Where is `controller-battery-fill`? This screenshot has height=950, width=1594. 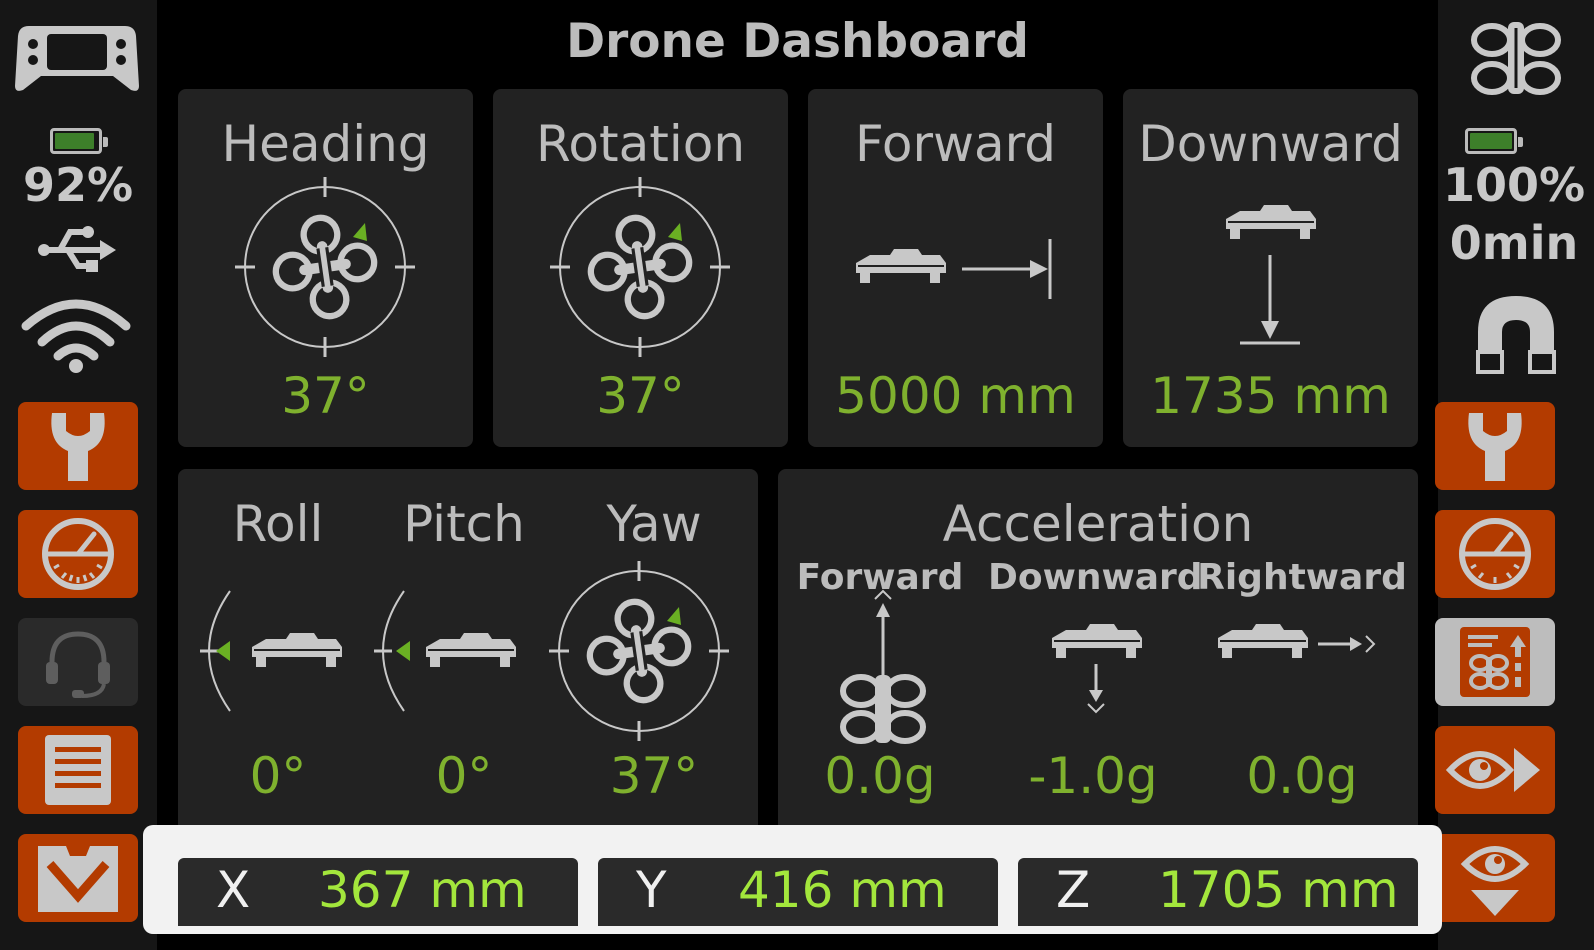 controller-battery-fill is located at coordinates (74, 141).